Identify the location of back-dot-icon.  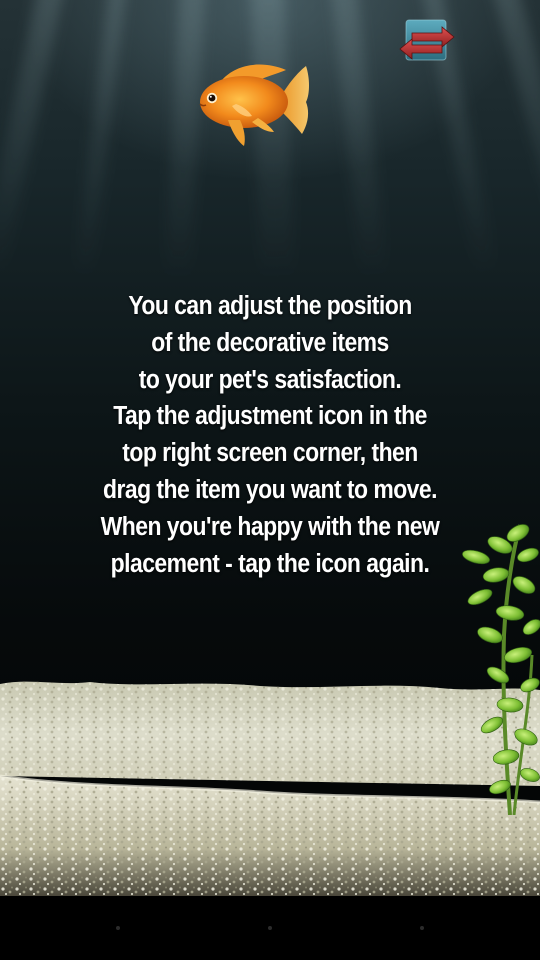
(118, 928).